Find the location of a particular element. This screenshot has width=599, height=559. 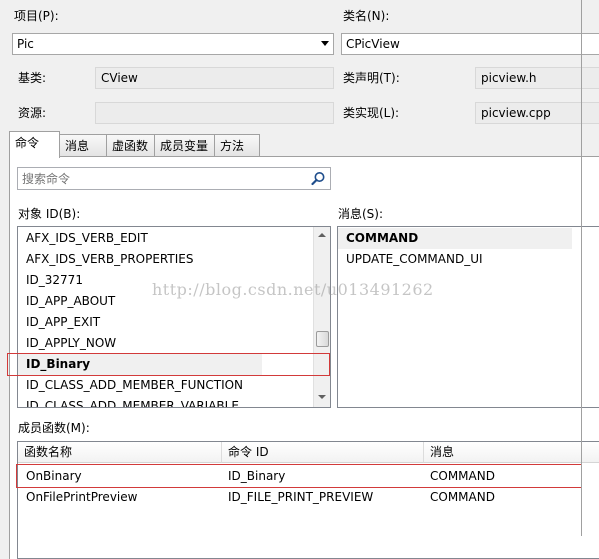

class-name-value: CPicView is located at coordinates (373, 44).